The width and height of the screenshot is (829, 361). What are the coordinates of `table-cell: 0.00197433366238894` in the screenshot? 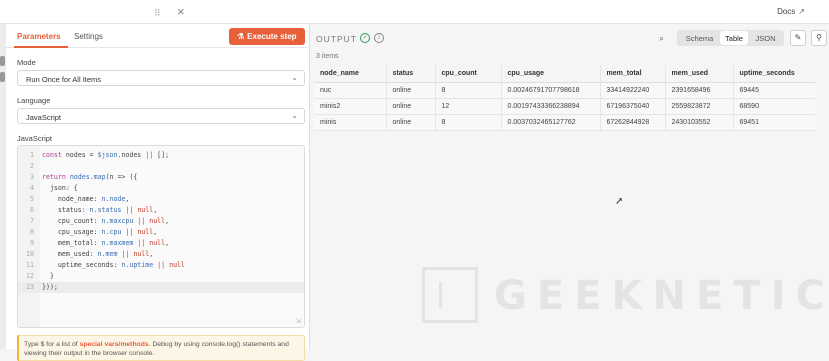 It's located at (551, 106).